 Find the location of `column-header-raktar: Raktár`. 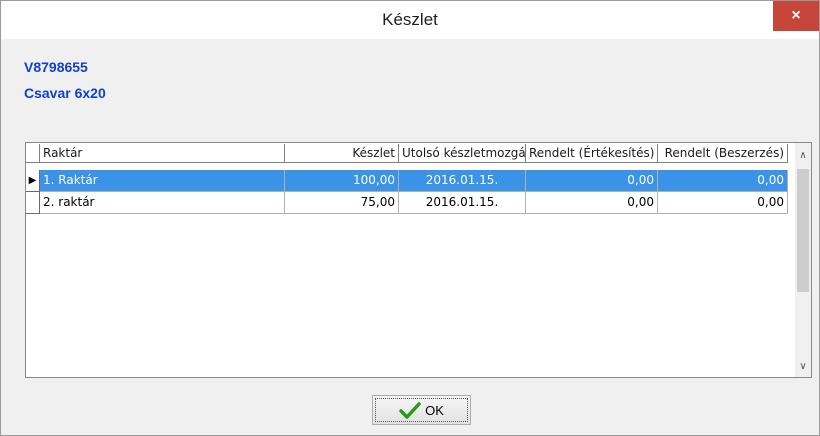

column-header-raktar: Raktár is located at coordinates (162, 153).